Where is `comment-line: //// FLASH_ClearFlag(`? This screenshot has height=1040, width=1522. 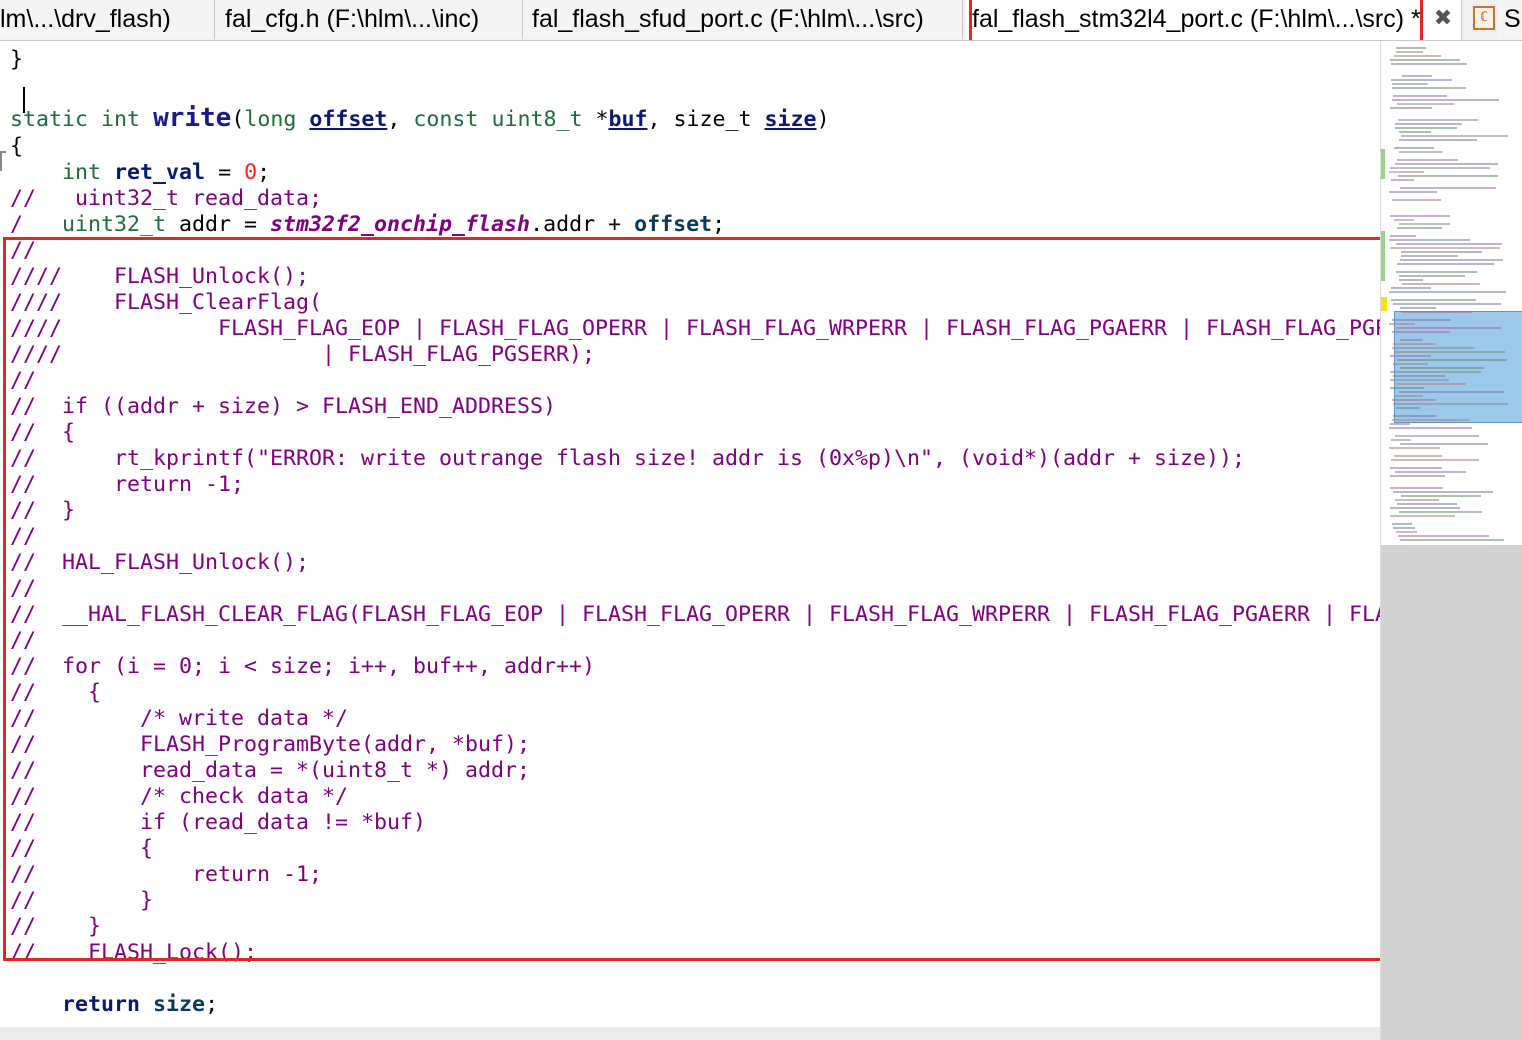
comment-line: //// FLASH_ClearFlag( is located at coordinates (166, 302).